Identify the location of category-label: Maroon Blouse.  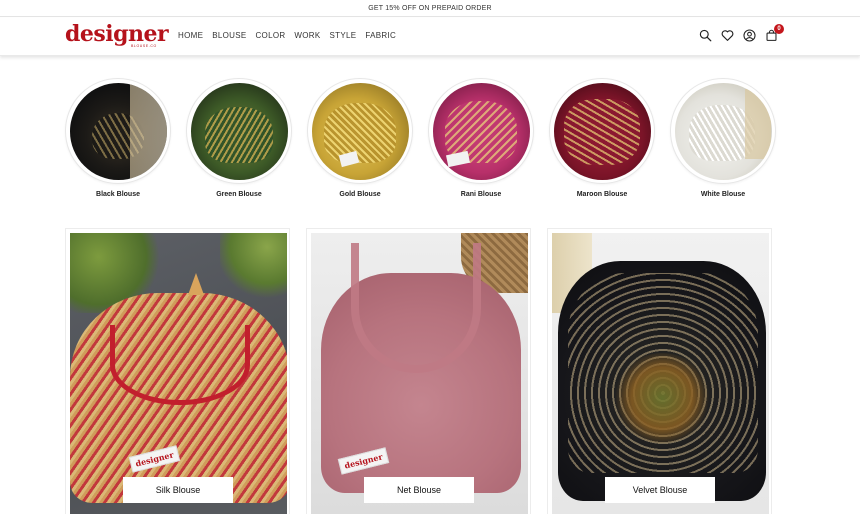
(602, 194).